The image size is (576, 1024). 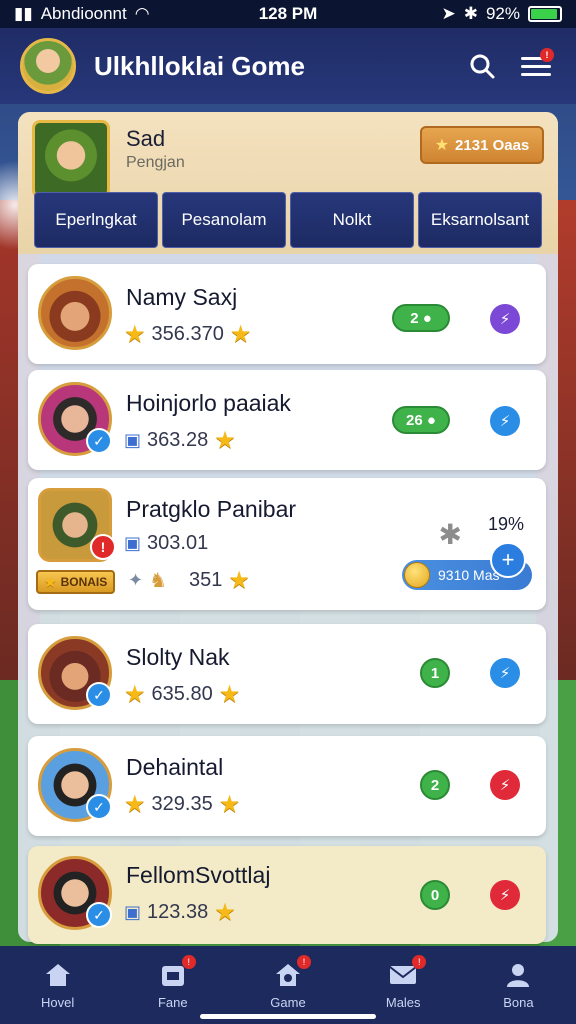 I want to click on list-item: ✓ Slolty Nak ★ 635.80 ★ 1 ⚡, so click(x=287, y=674).